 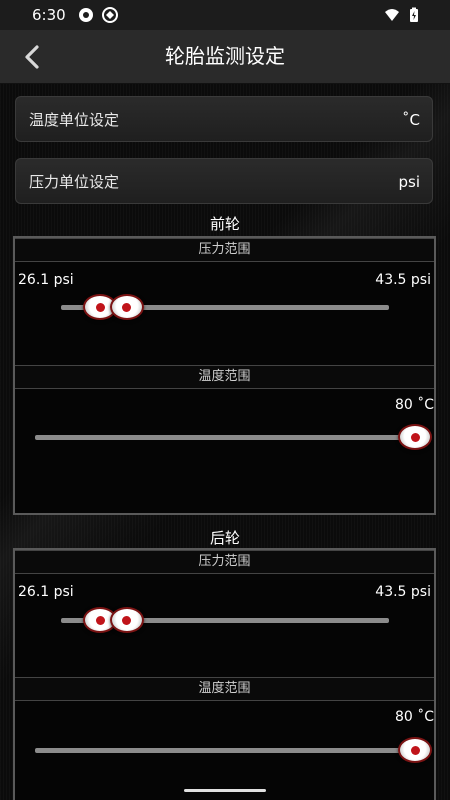 What do you see at coordinates (126, 307) in the screenshot?
I see `front-pressure-high-thumb` at bounding box center [126, 307].